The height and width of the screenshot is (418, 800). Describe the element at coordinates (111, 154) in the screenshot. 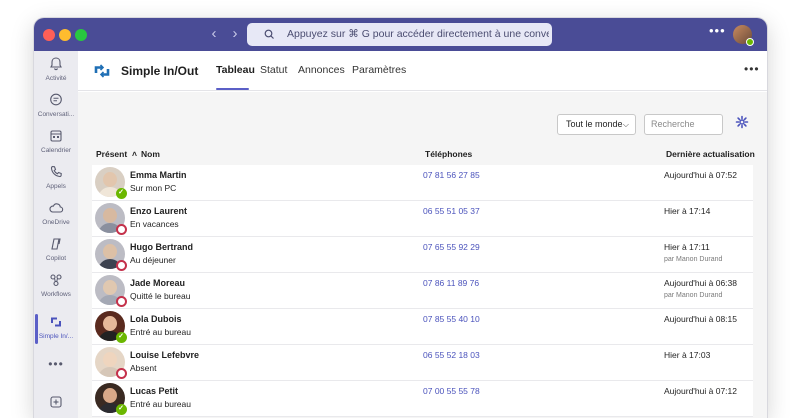

I see `column-header-present: Présent` at that location.